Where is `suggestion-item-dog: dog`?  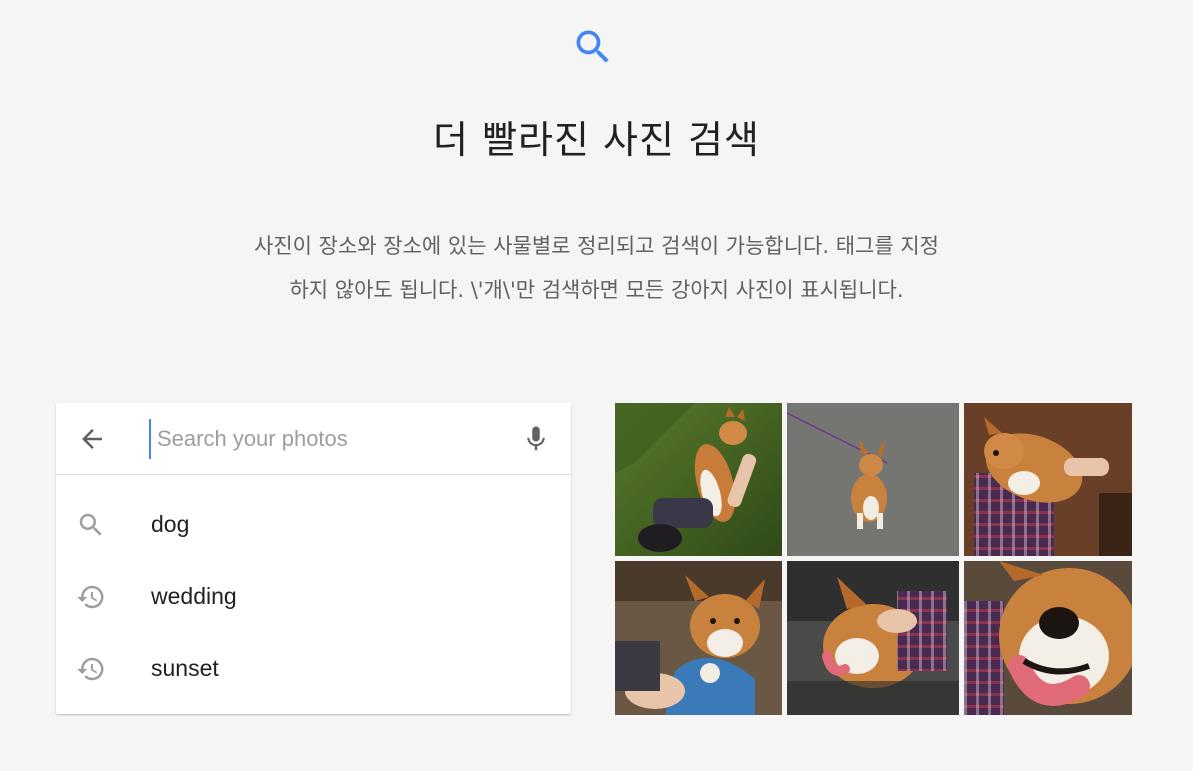
suggestion-item-dog: dog is located at coordinates (313, 524).